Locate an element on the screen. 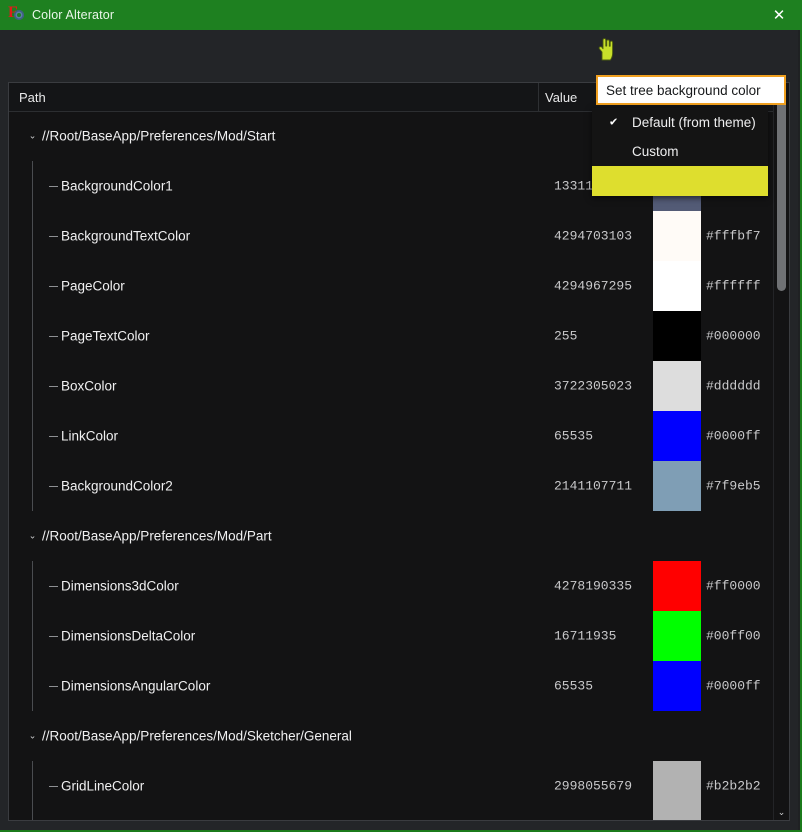 The width and height of the screenshot is (802, 832). scrollbar-thumb is located at coordinates (781, 196).